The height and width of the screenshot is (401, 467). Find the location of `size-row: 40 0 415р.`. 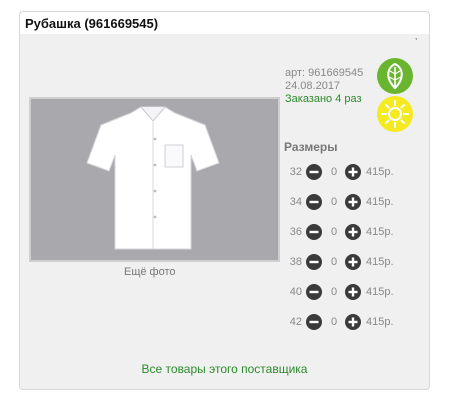

size-row: 40 0 415р. is located at coordinates (354, 292).